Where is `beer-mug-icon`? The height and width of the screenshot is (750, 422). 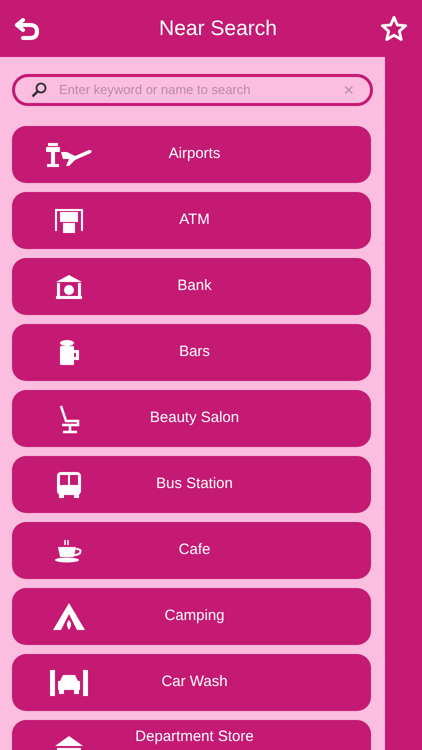 beer-mug-icon is located at coordinates (69, 352).